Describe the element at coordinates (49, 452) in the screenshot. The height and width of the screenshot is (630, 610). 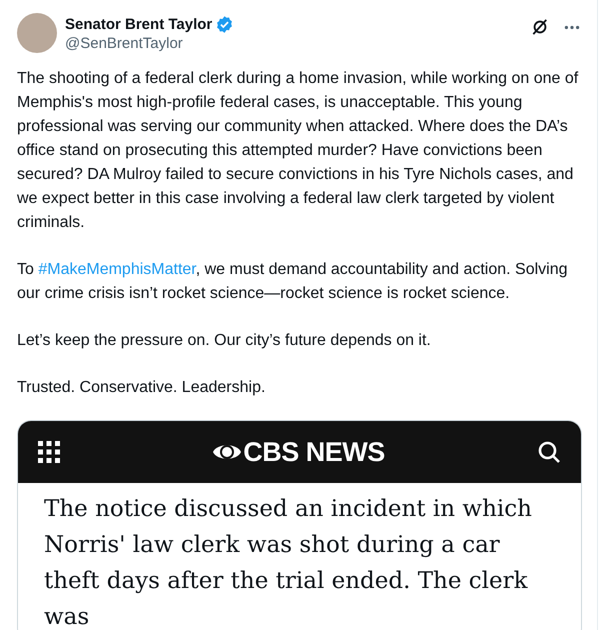
I see `grid-menu-icon` at that location.